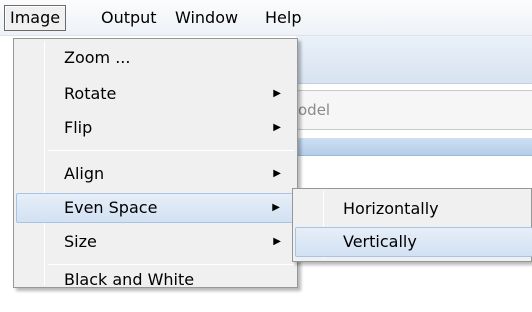 This screenshot has width=532, height=312. I want to click on menu-bar: Image Output Window Help, so click(266, 18).